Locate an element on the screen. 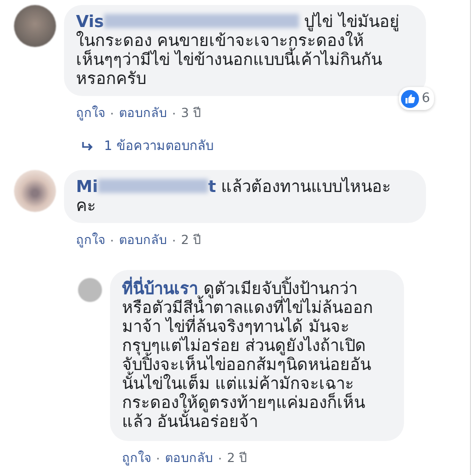 The image size is (471, 475). reply-arrow-icon is located at coordinates (88, 145).